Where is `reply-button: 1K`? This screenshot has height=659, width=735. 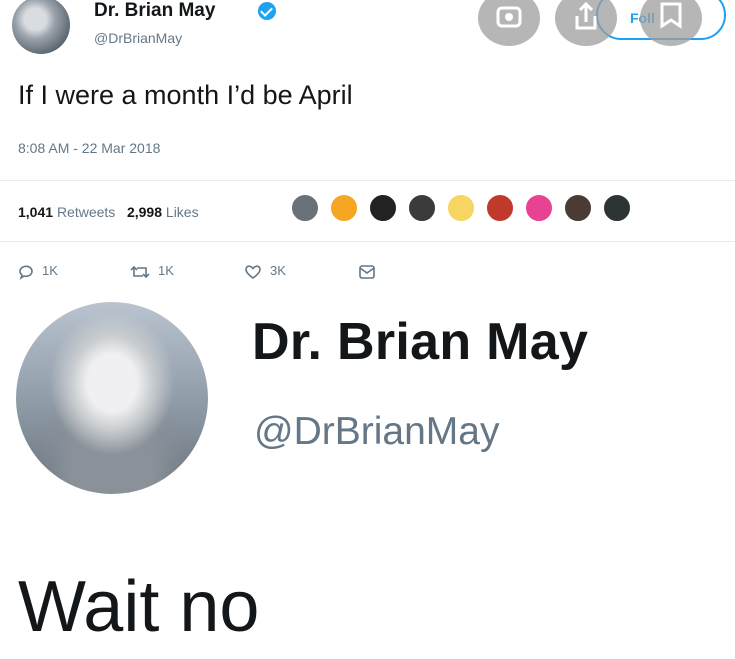 reply-button: 1K is located at coordinates (38, 271).